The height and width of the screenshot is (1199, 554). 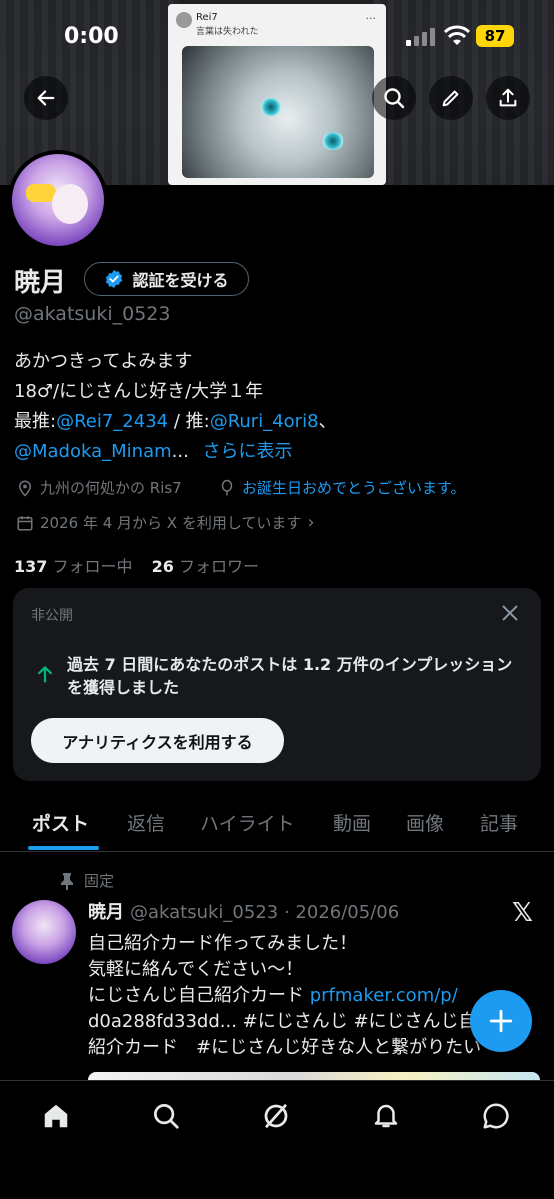 What do you see at coordinates (499, 822) in the screenshot?
I see `tab-articles: 記事` at bounding box center [499, 822].